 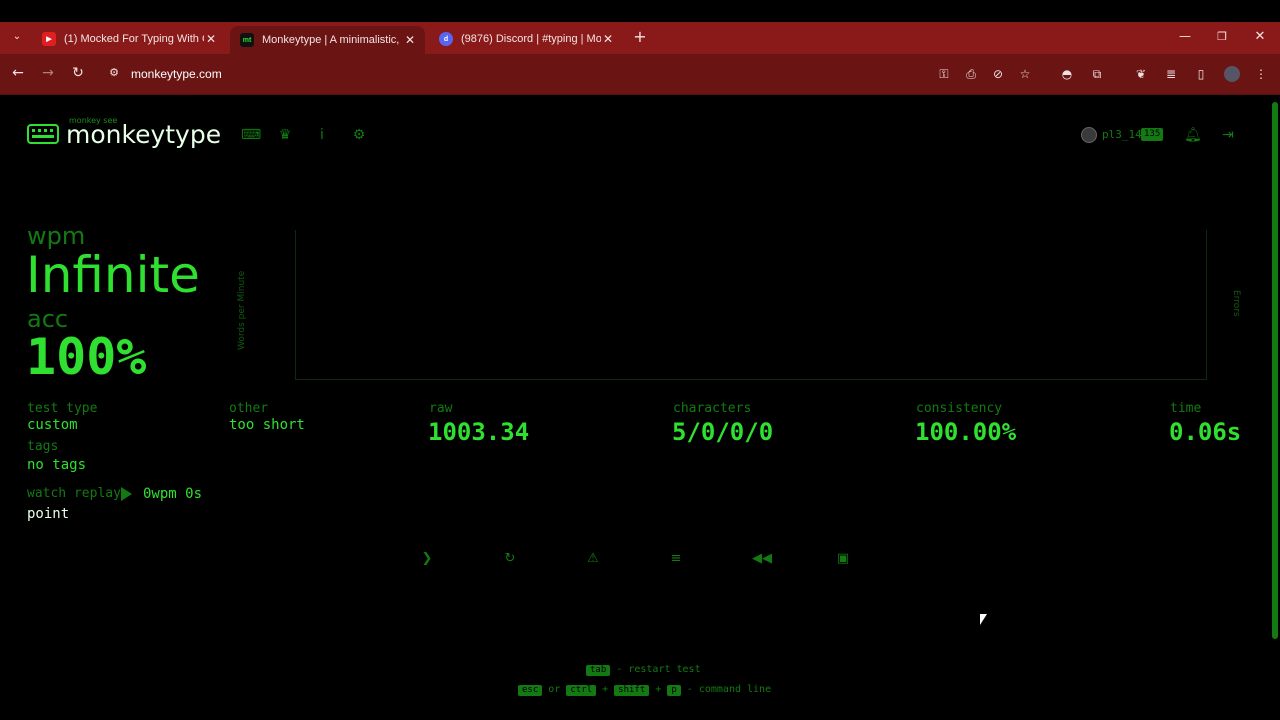 What do you see at coordinates (247, 40) in the screenshot?
I see `monkeytype-icon: mt` at bounding box center [247, 40].